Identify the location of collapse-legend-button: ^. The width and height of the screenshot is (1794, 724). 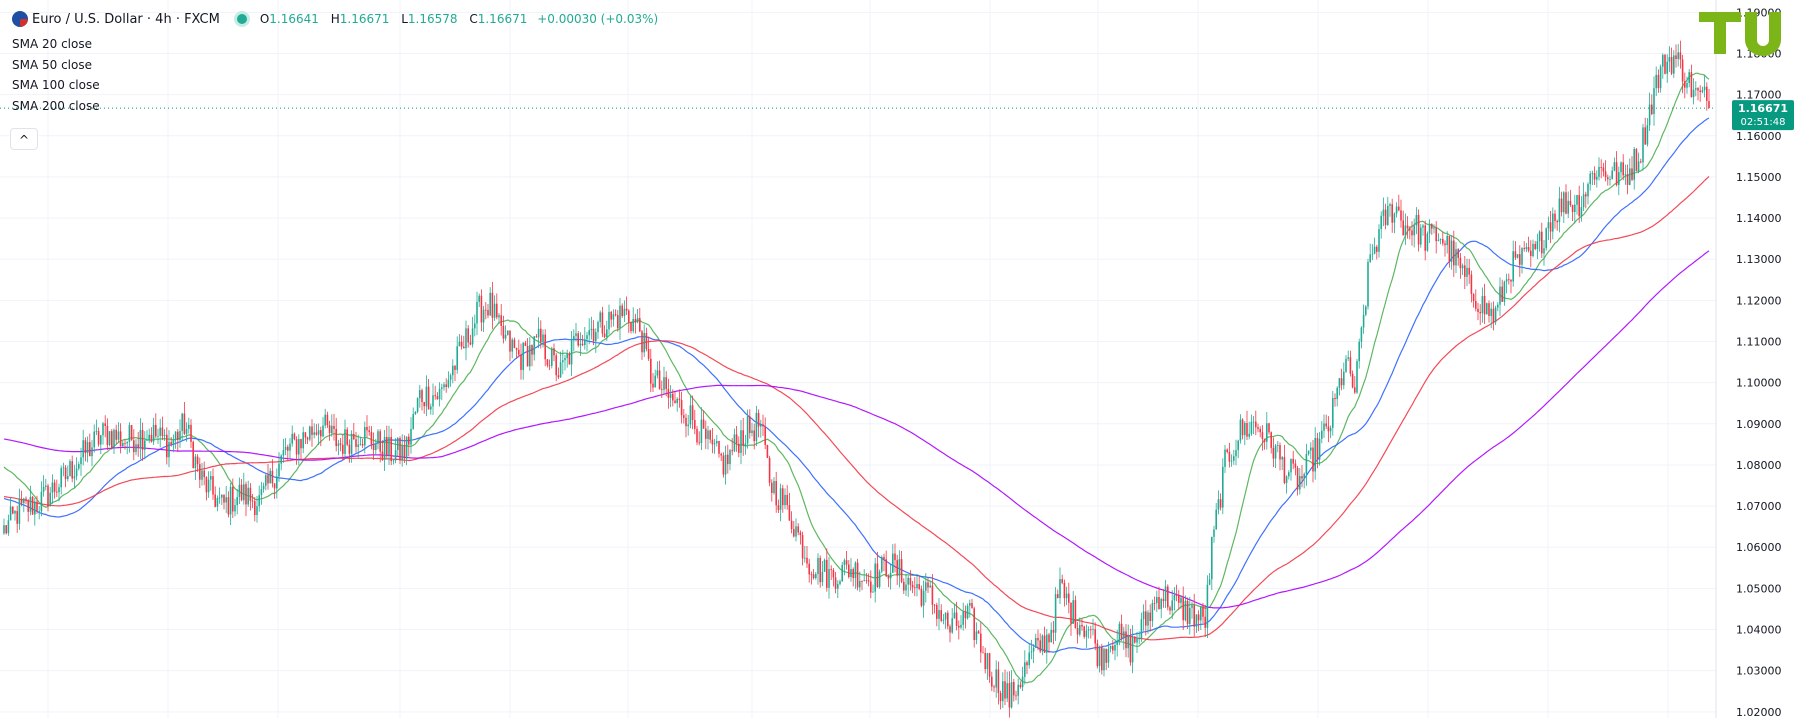
(24, 139).